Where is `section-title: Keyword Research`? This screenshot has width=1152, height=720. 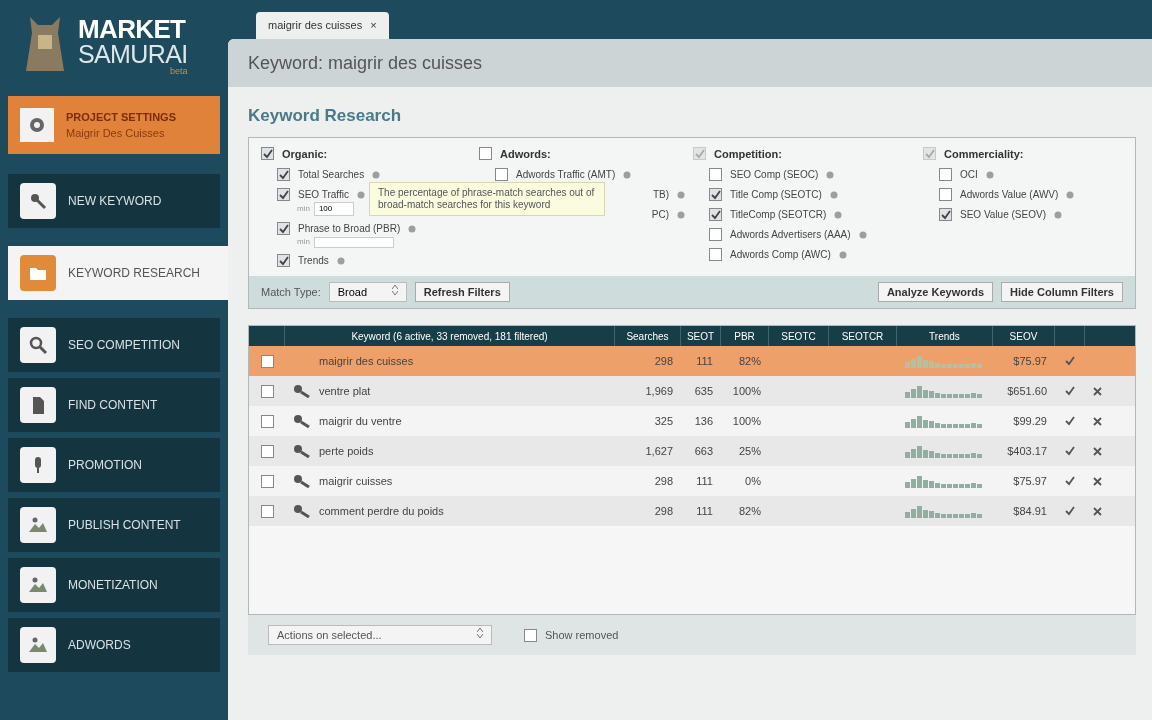
section-title: Keyword Research is located at coordinates (325, 116).